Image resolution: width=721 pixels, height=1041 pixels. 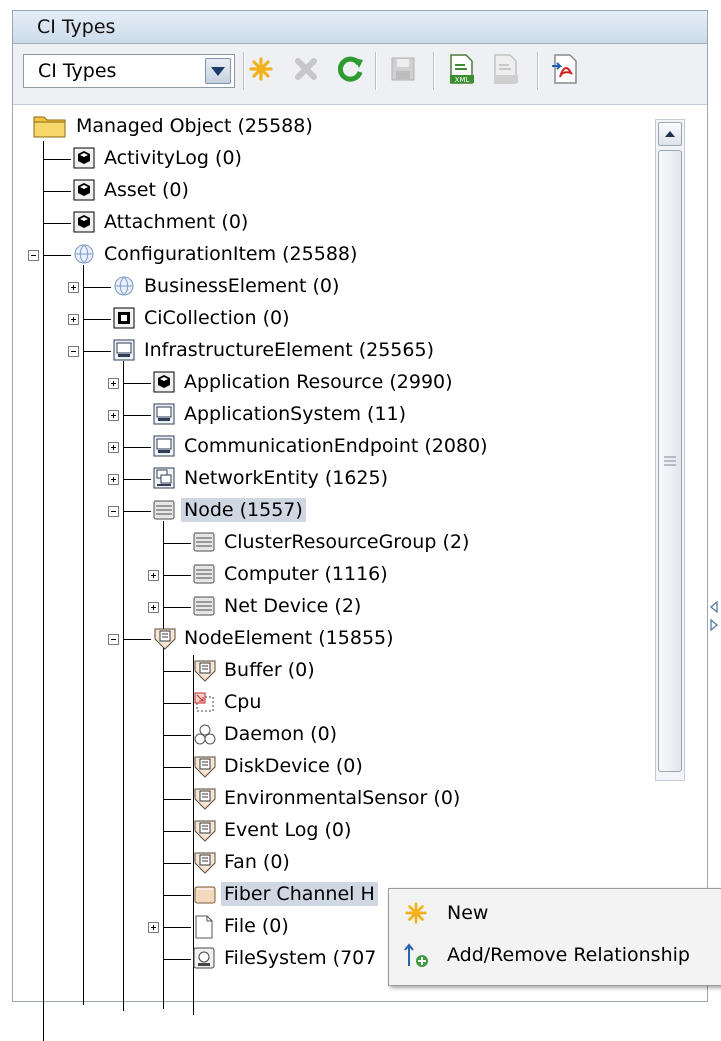 What do you see at coordinates (670, 134) in the screenshot?
I see `scroll-up-button` at bounding box center [670, 134].